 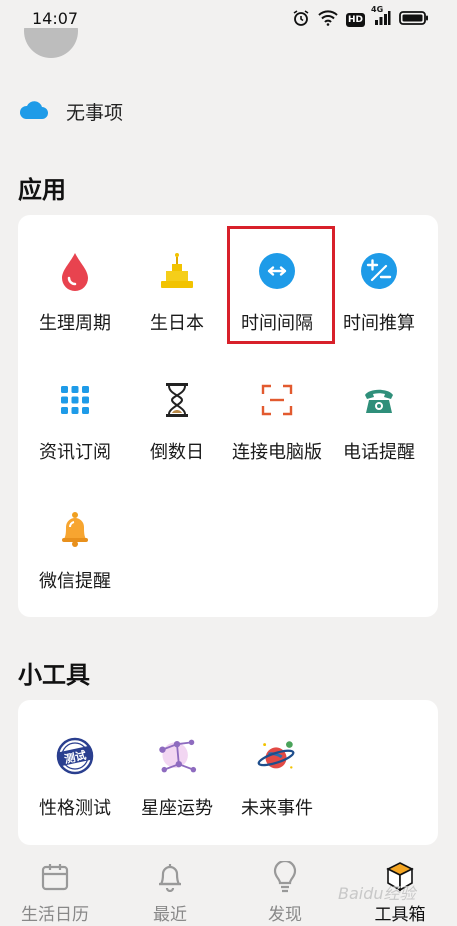 I want to click on app-label: 生日本, so click(x=177, y=323).